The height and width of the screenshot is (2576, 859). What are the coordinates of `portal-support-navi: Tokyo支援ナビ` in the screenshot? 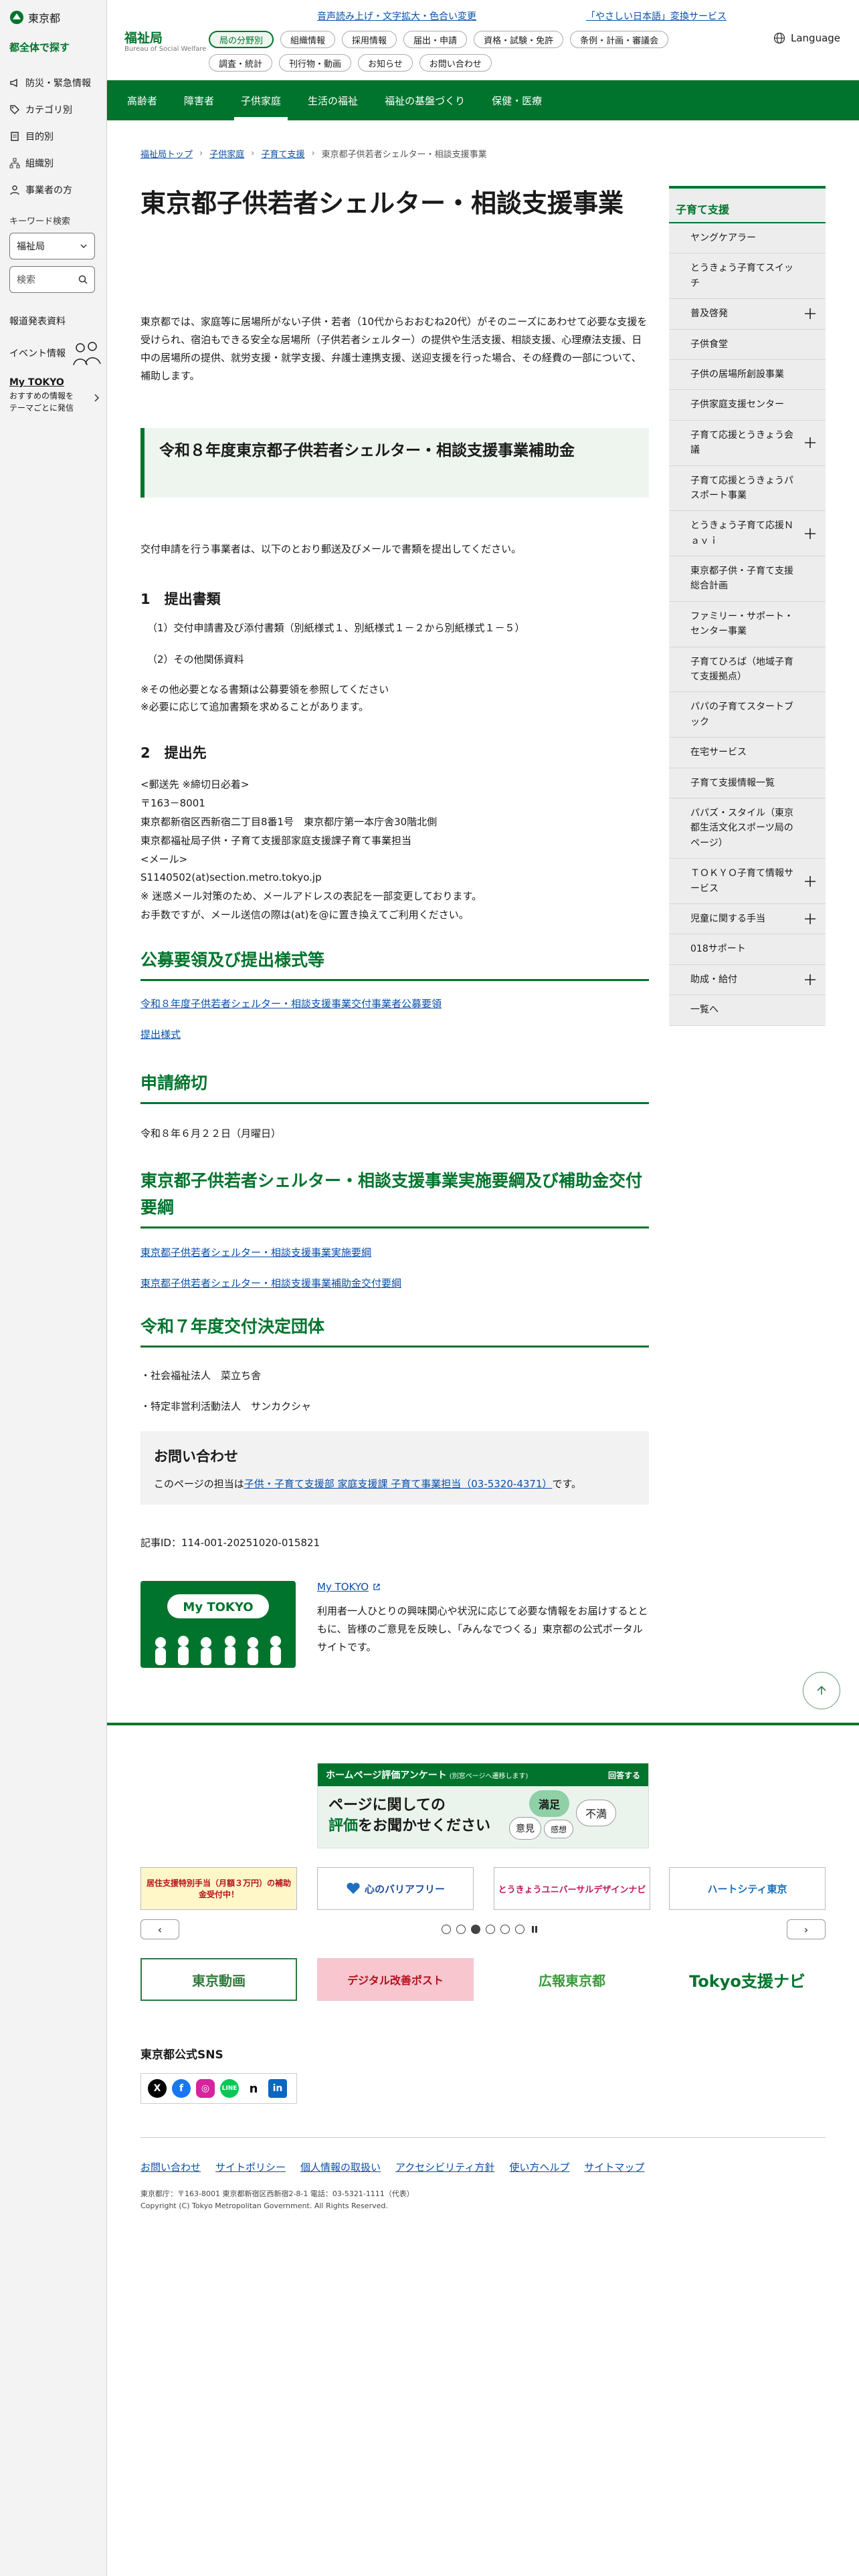 It's located at (747, 1980).